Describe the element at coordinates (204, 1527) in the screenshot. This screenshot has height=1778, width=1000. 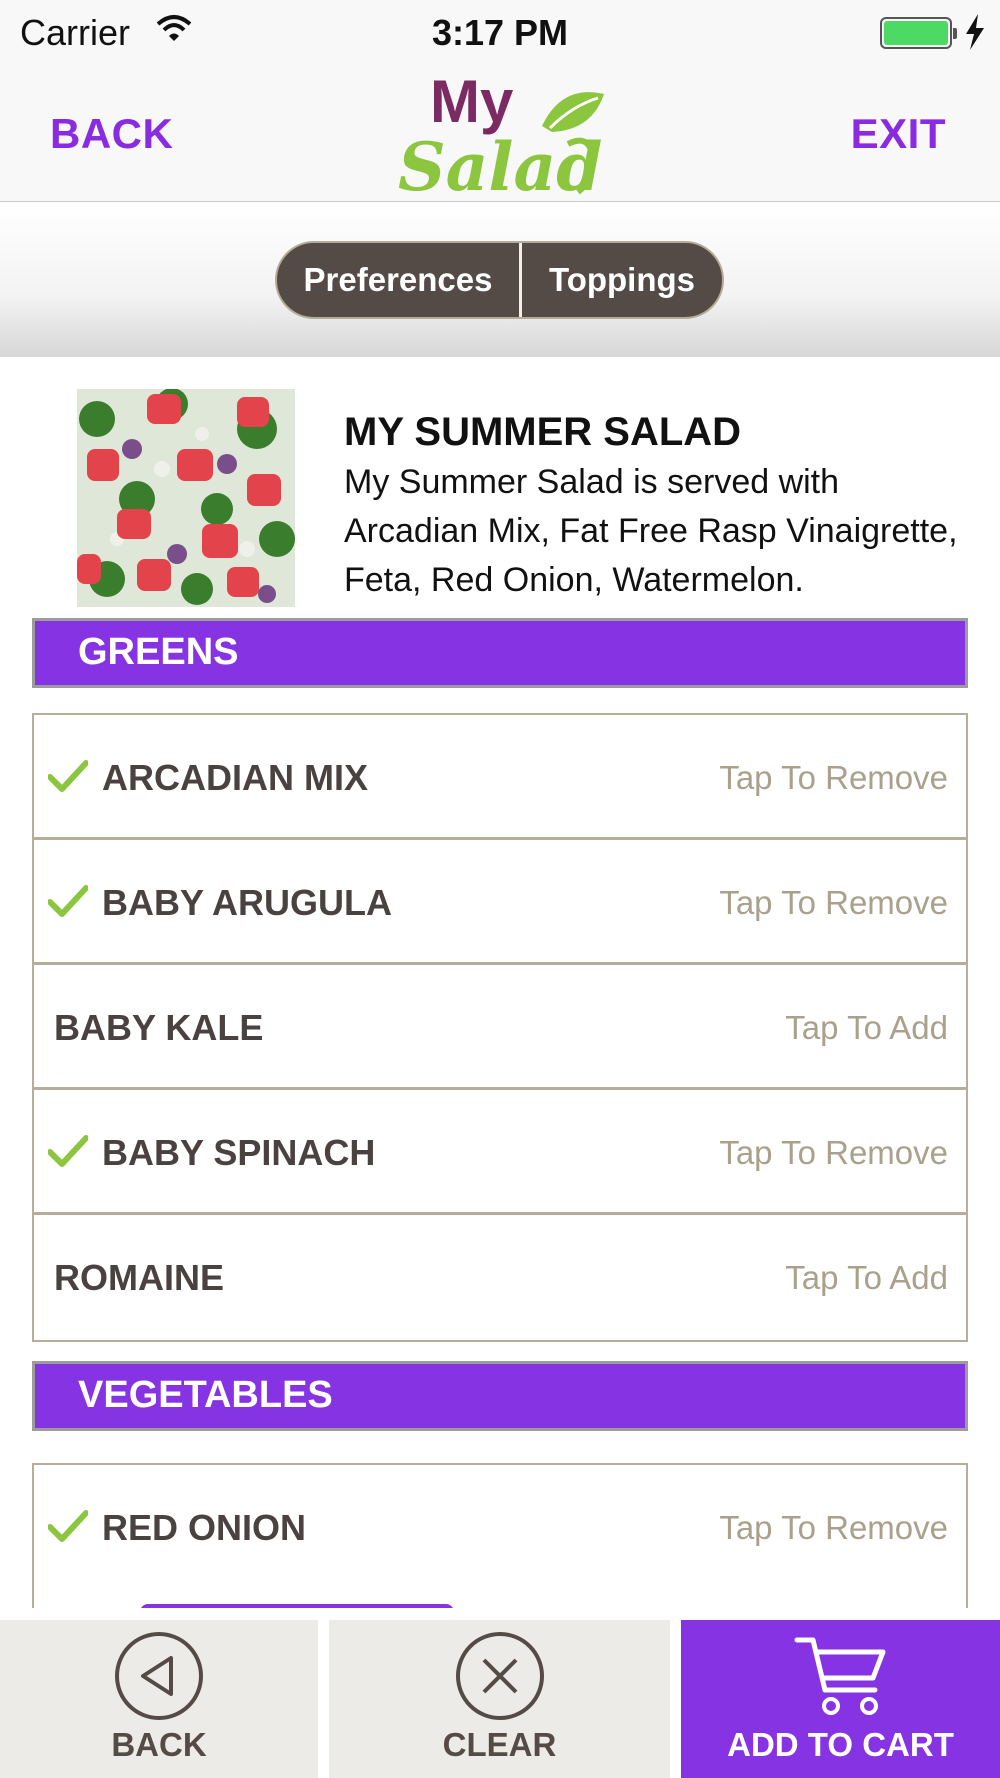
I see `item-name: RED ONION` at that location.